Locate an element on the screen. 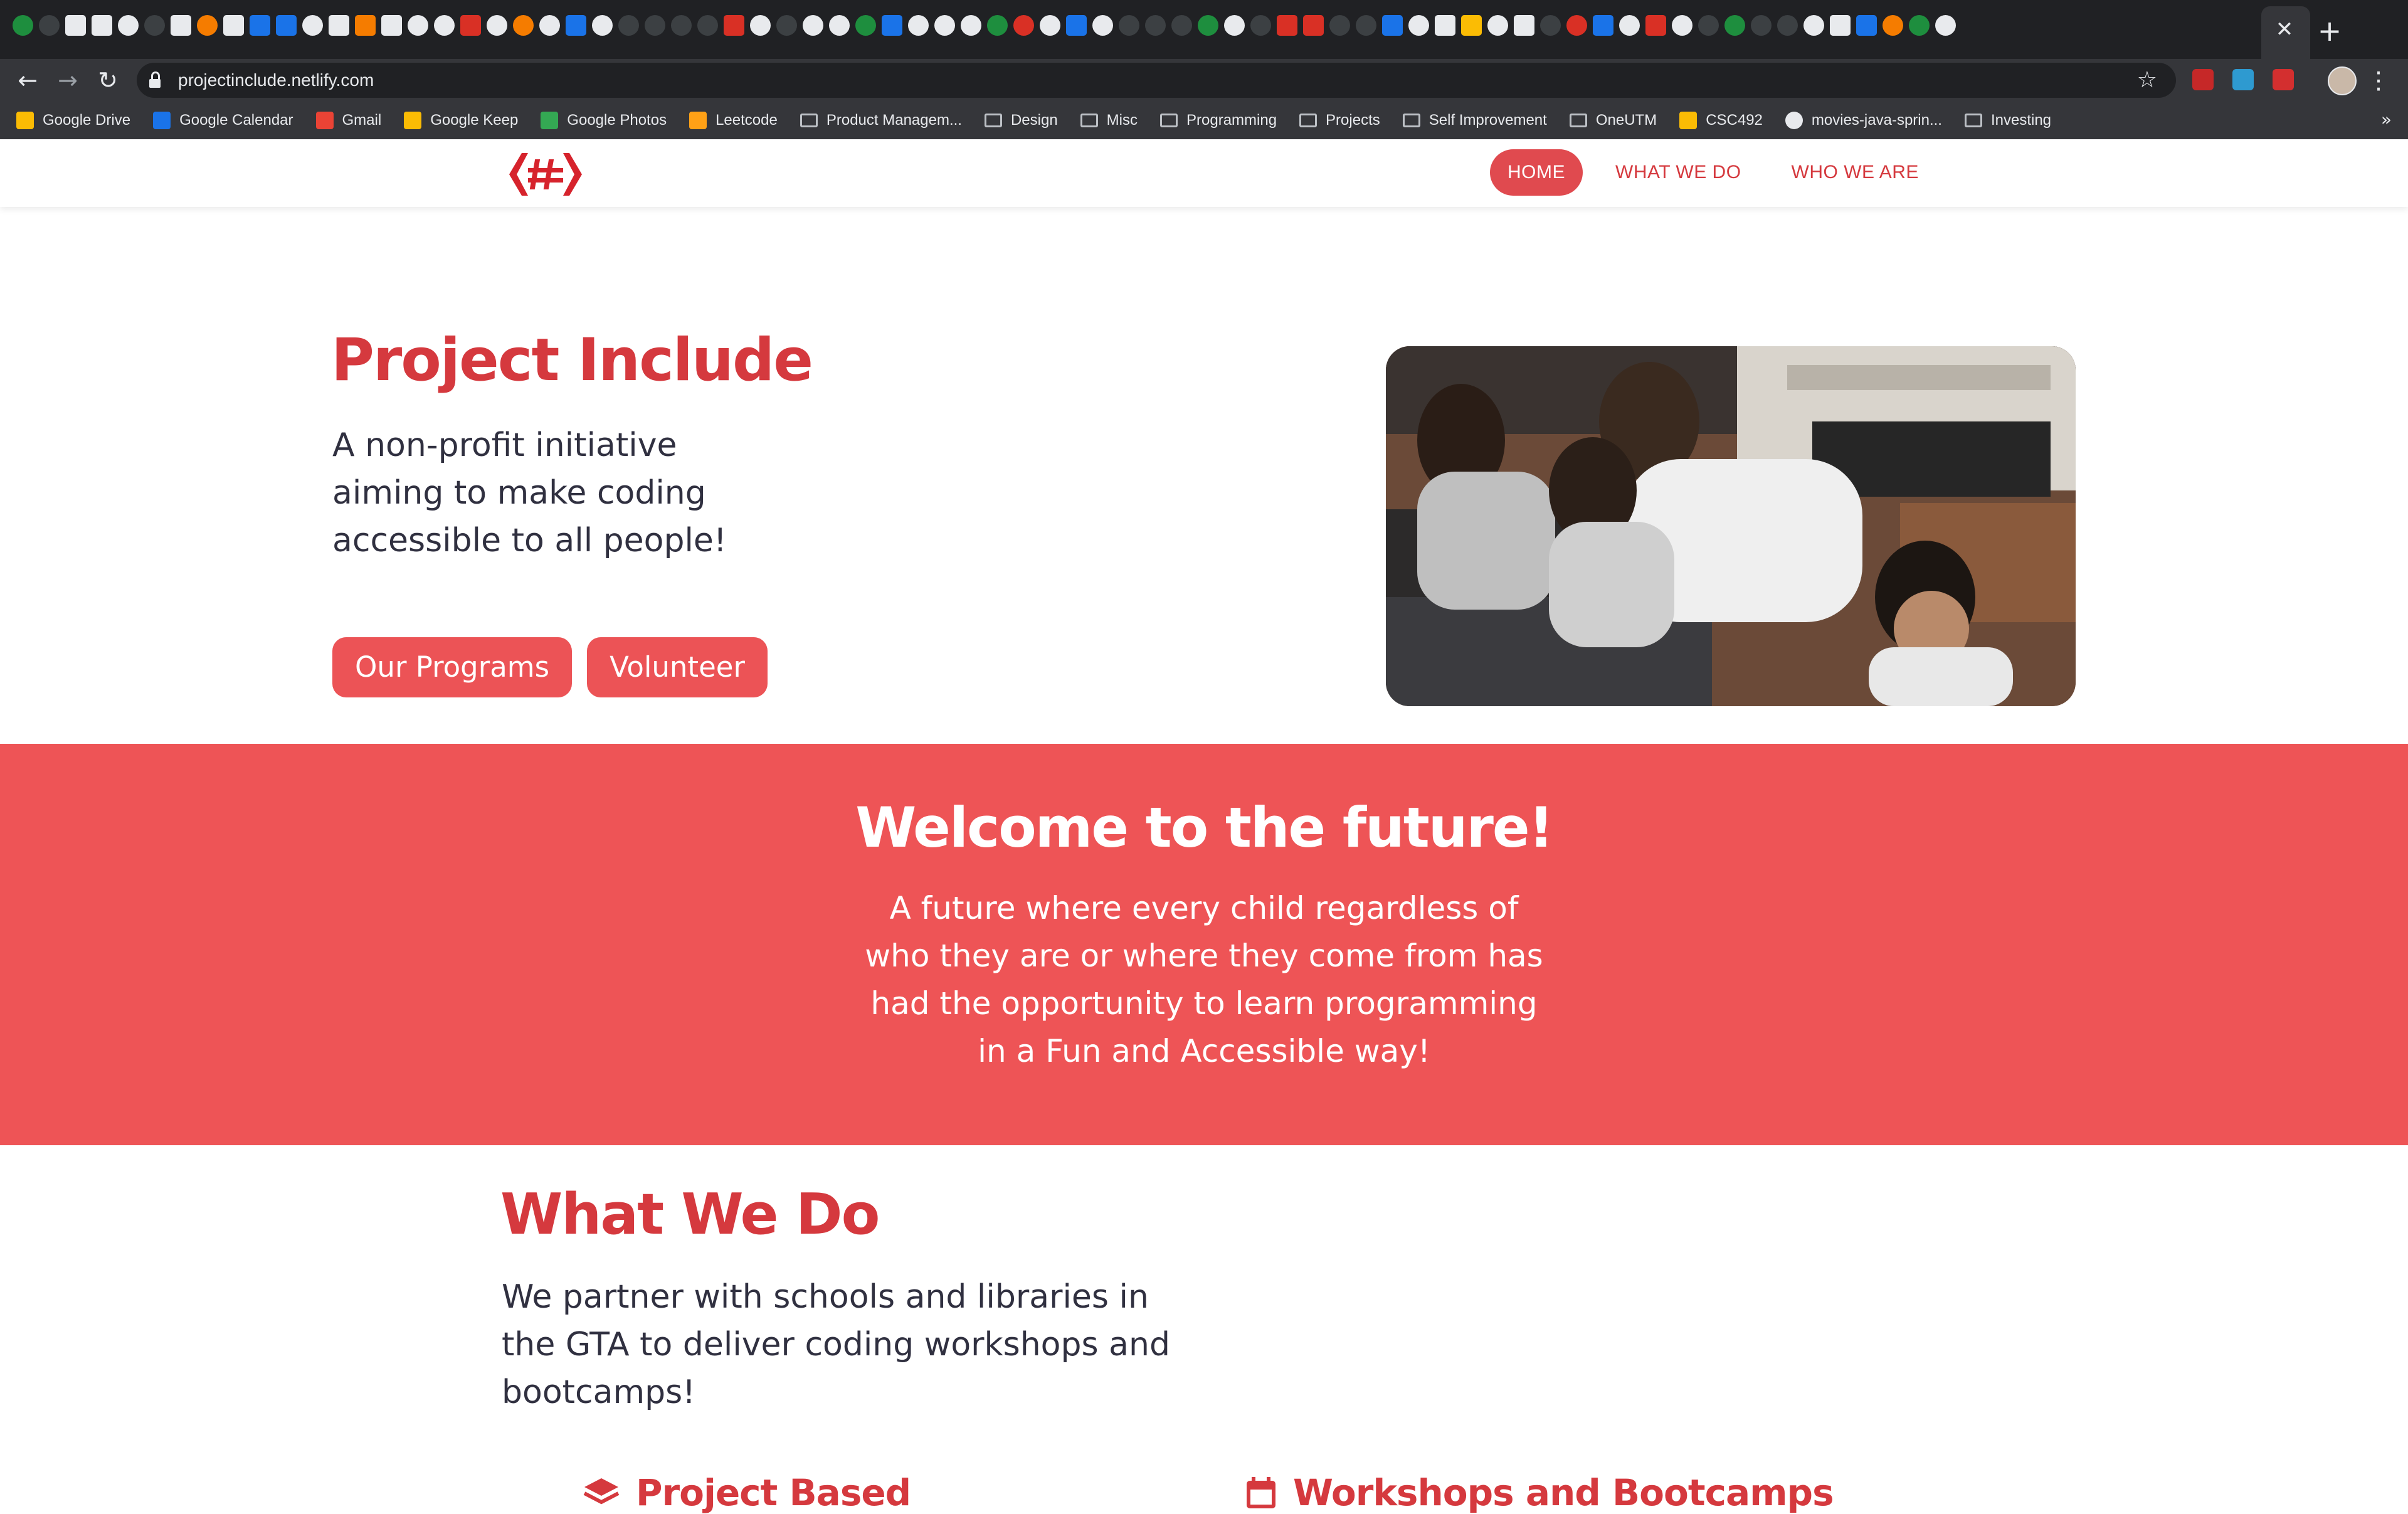  lastpass-extension-icon is located at coordinates (2283, 79).